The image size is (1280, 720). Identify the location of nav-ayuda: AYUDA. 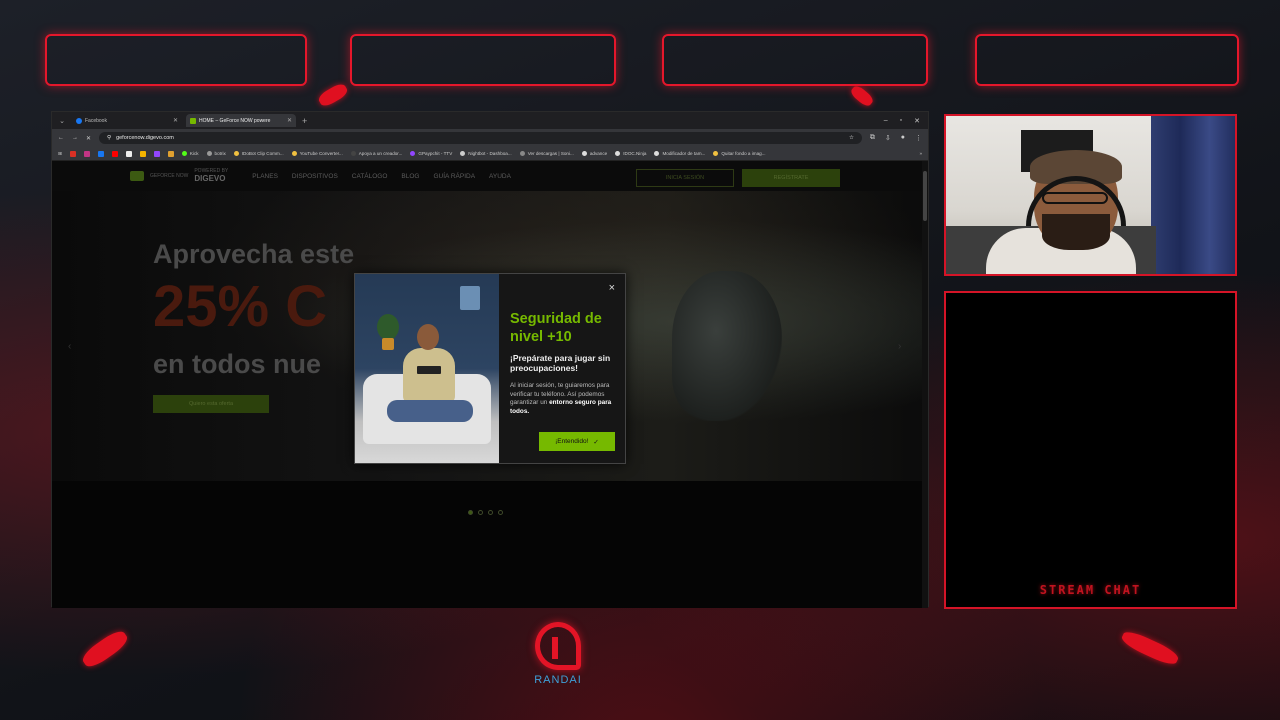
(500, 176).